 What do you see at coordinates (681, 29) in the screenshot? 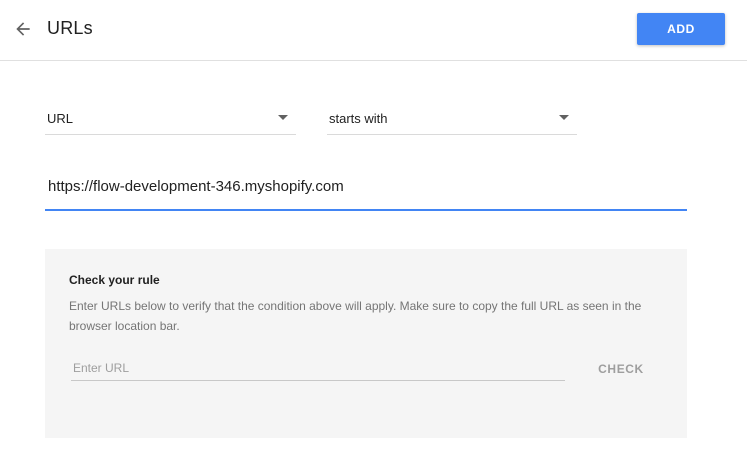
I see `add-button: ADD` at bounding box center [681, 29].